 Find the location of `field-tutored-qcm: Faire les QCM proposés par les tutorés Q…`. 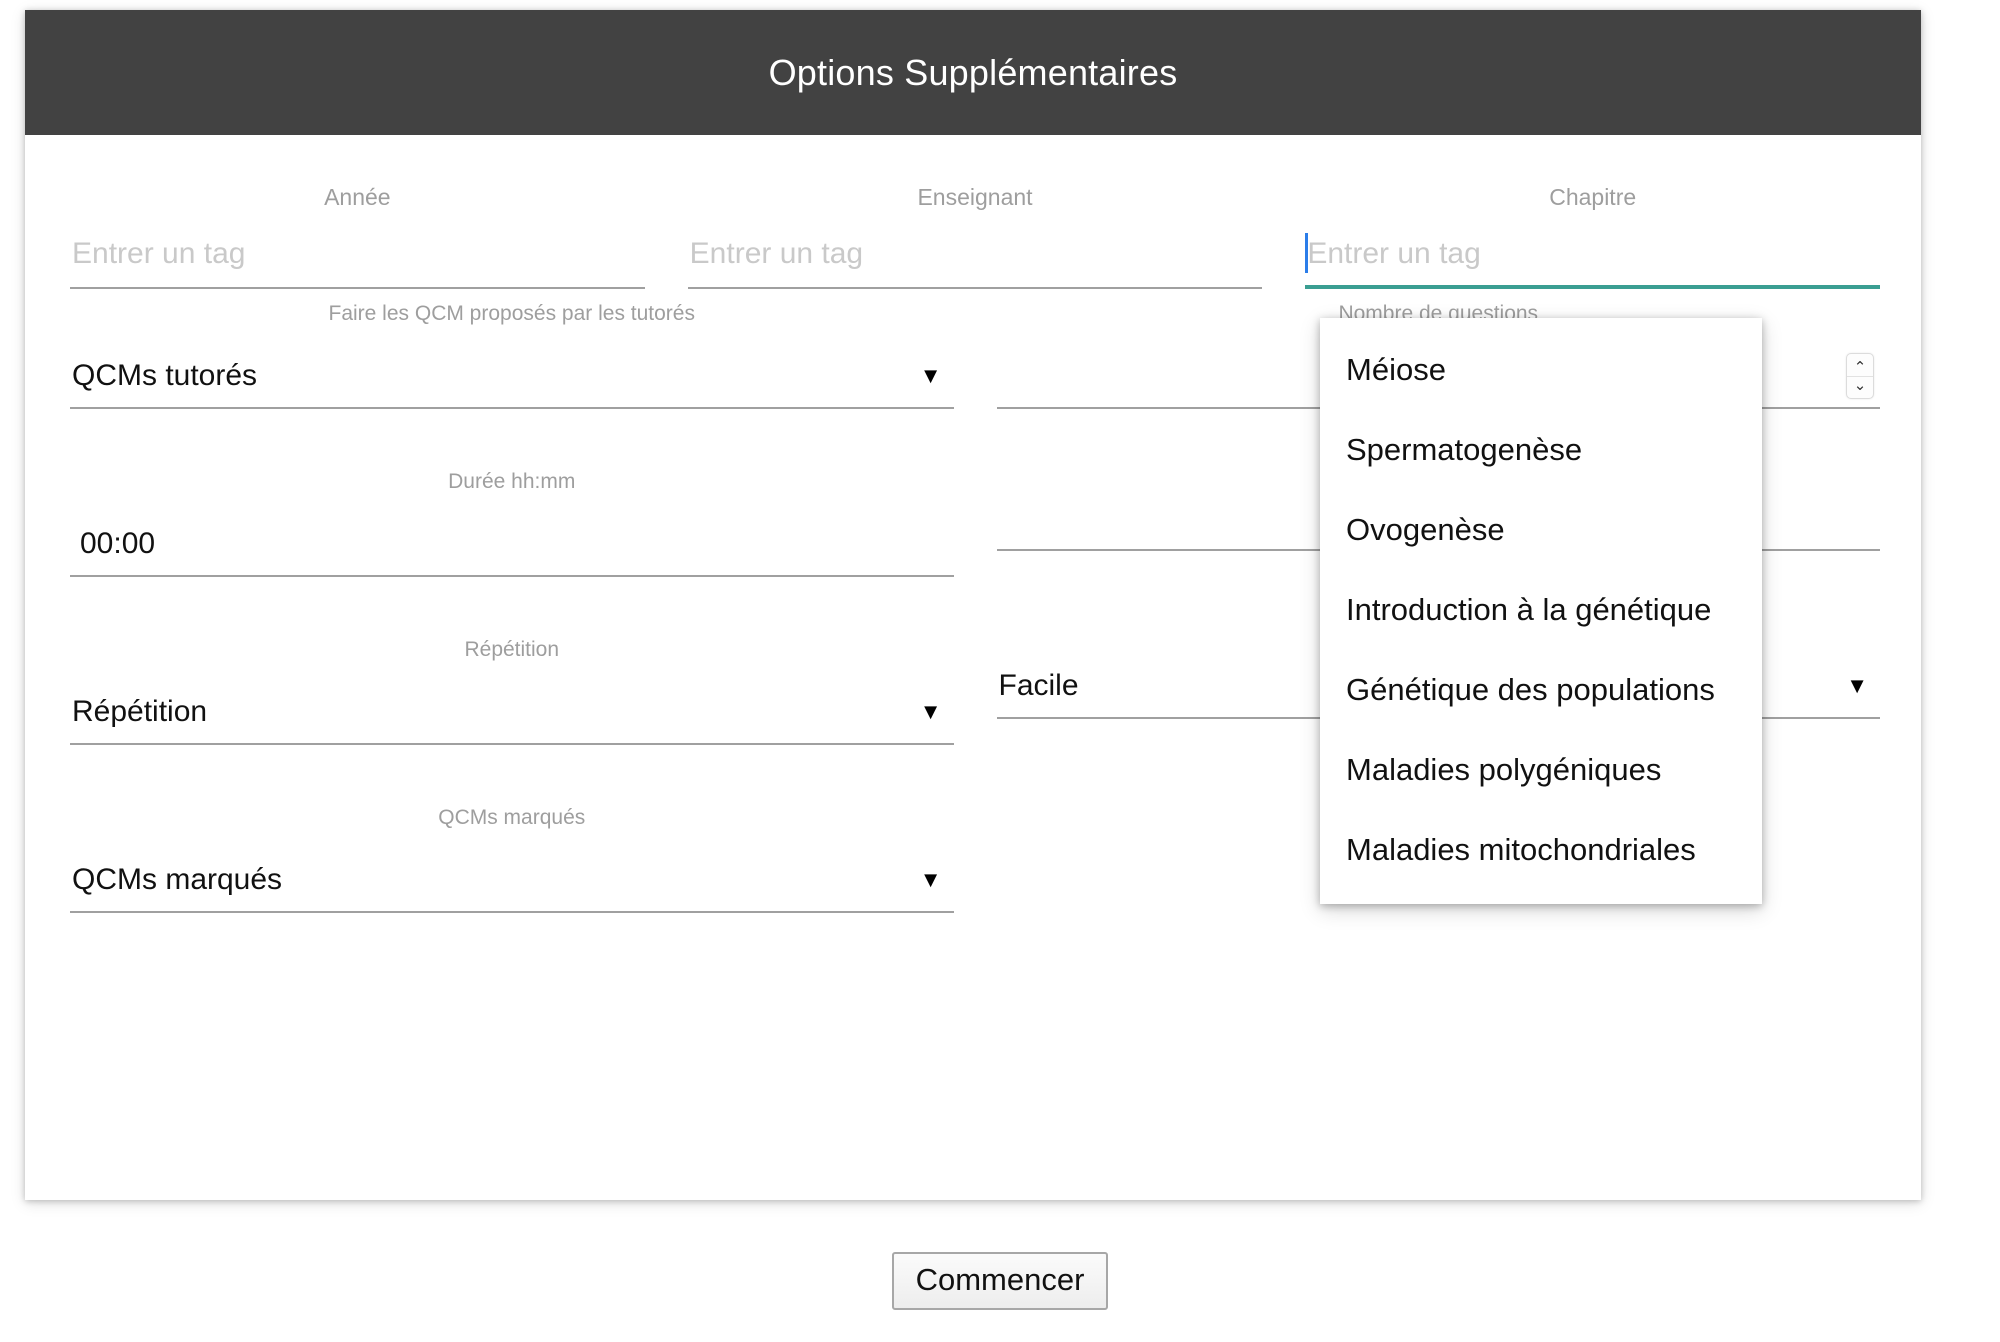

field-tutored-qcm: Faire les QCM proposés par les tutorés Q… is located at coordinates (512, 361).